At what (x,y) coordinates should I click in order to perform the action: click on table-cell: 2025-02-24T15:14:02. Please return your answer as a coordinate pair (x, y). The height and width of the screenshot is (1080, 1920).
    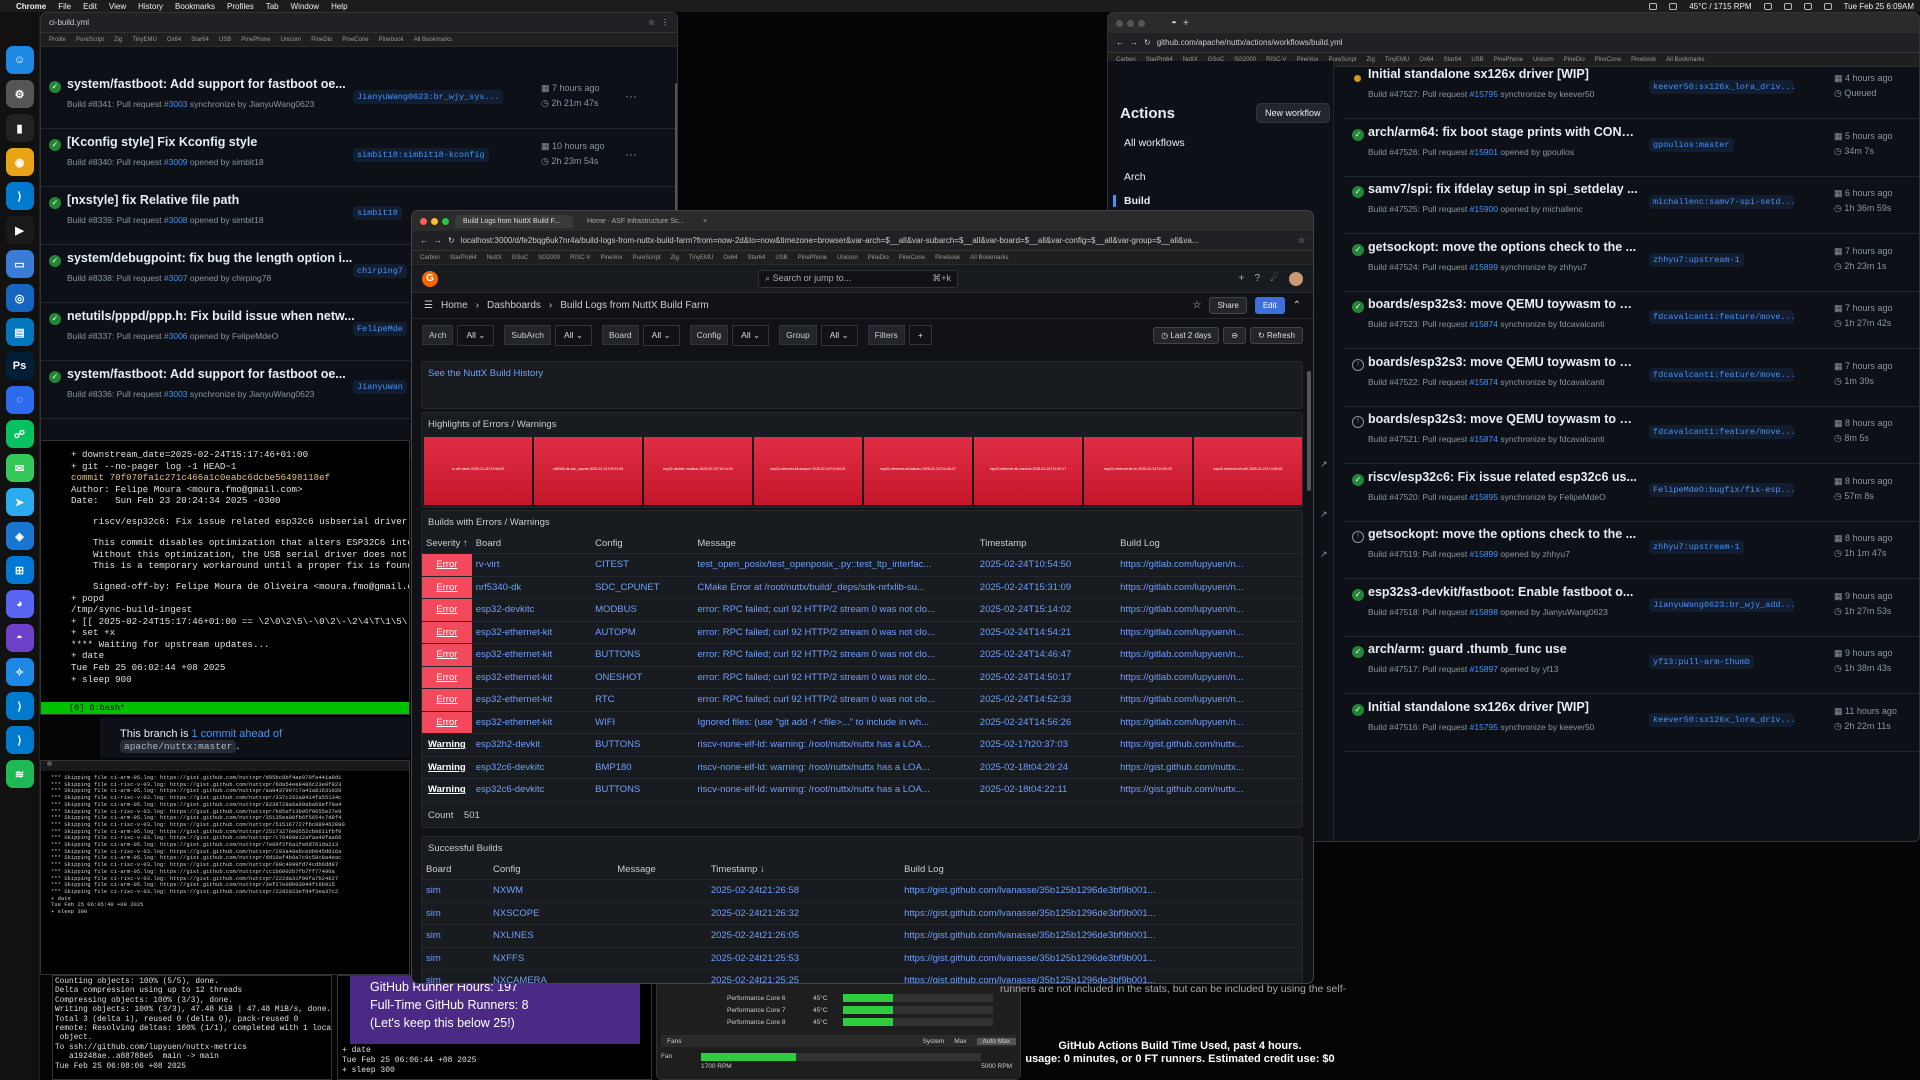
    Looking at the image, I should click on (1046, 610).